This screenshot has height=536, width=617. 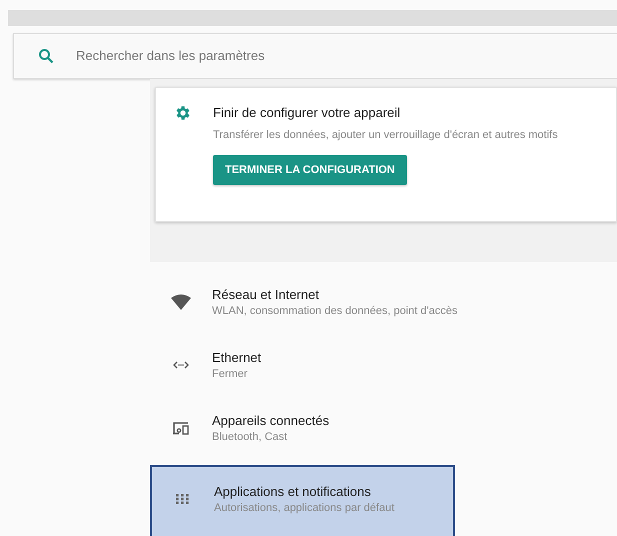 I want to click on item-subtitle: WLAN, consommation des données, point d'accès, so click(x=335, y=310).